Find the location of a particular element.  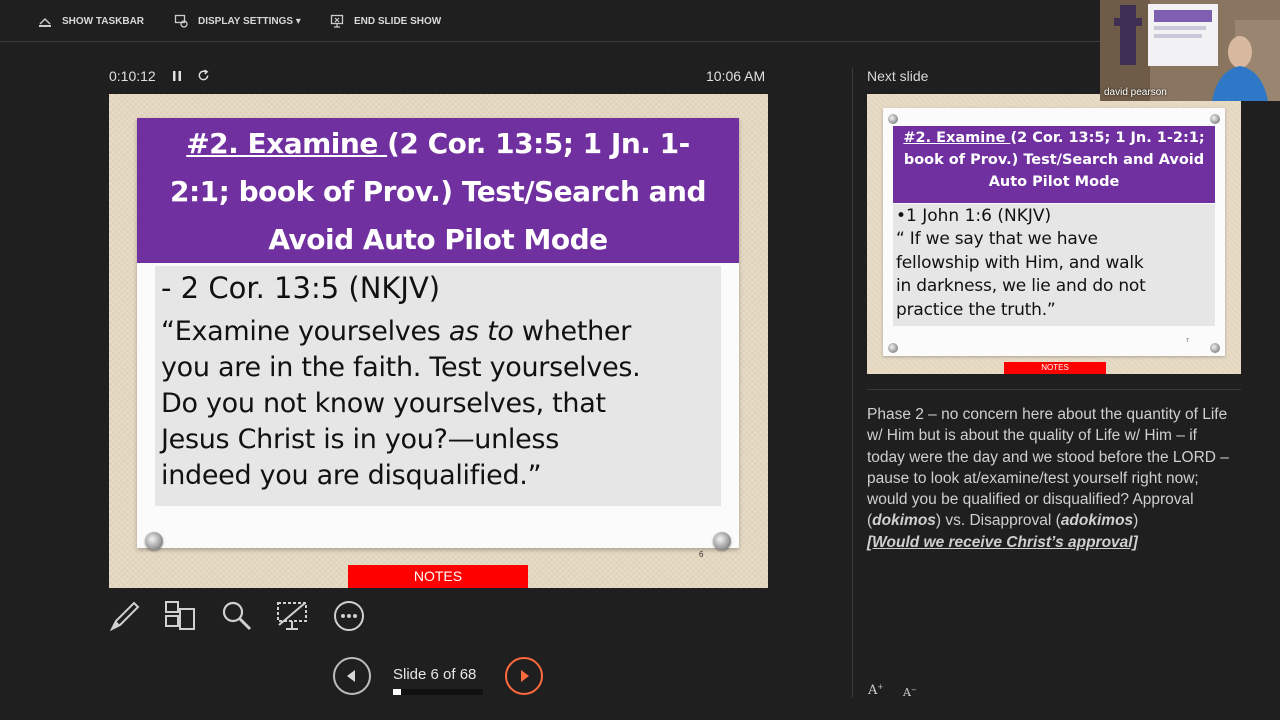

next-slide-button is located at coordinates (524, 676).